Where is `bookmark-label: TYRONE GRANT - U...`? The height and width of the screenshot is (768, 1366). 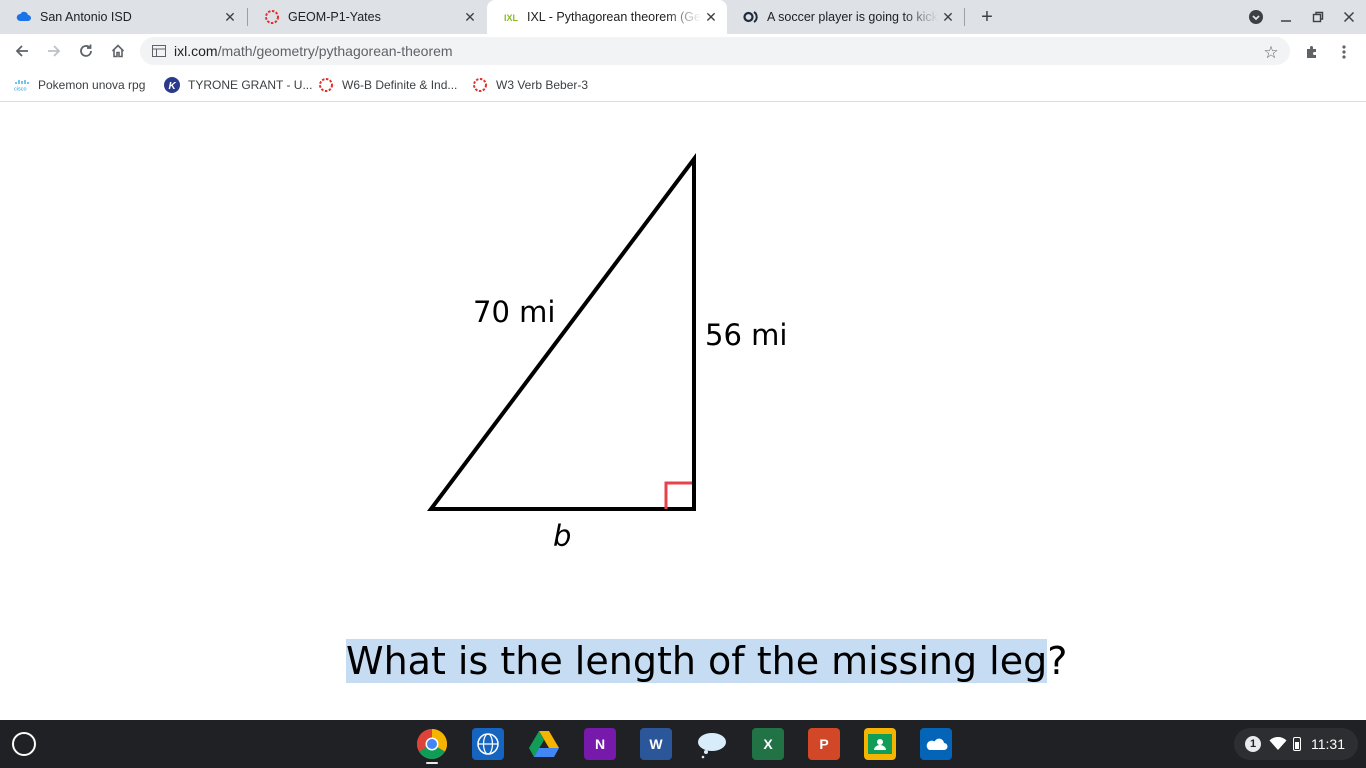 bookmark-label: TYRONE GRANT - U... is located at coordinates (250, 85).